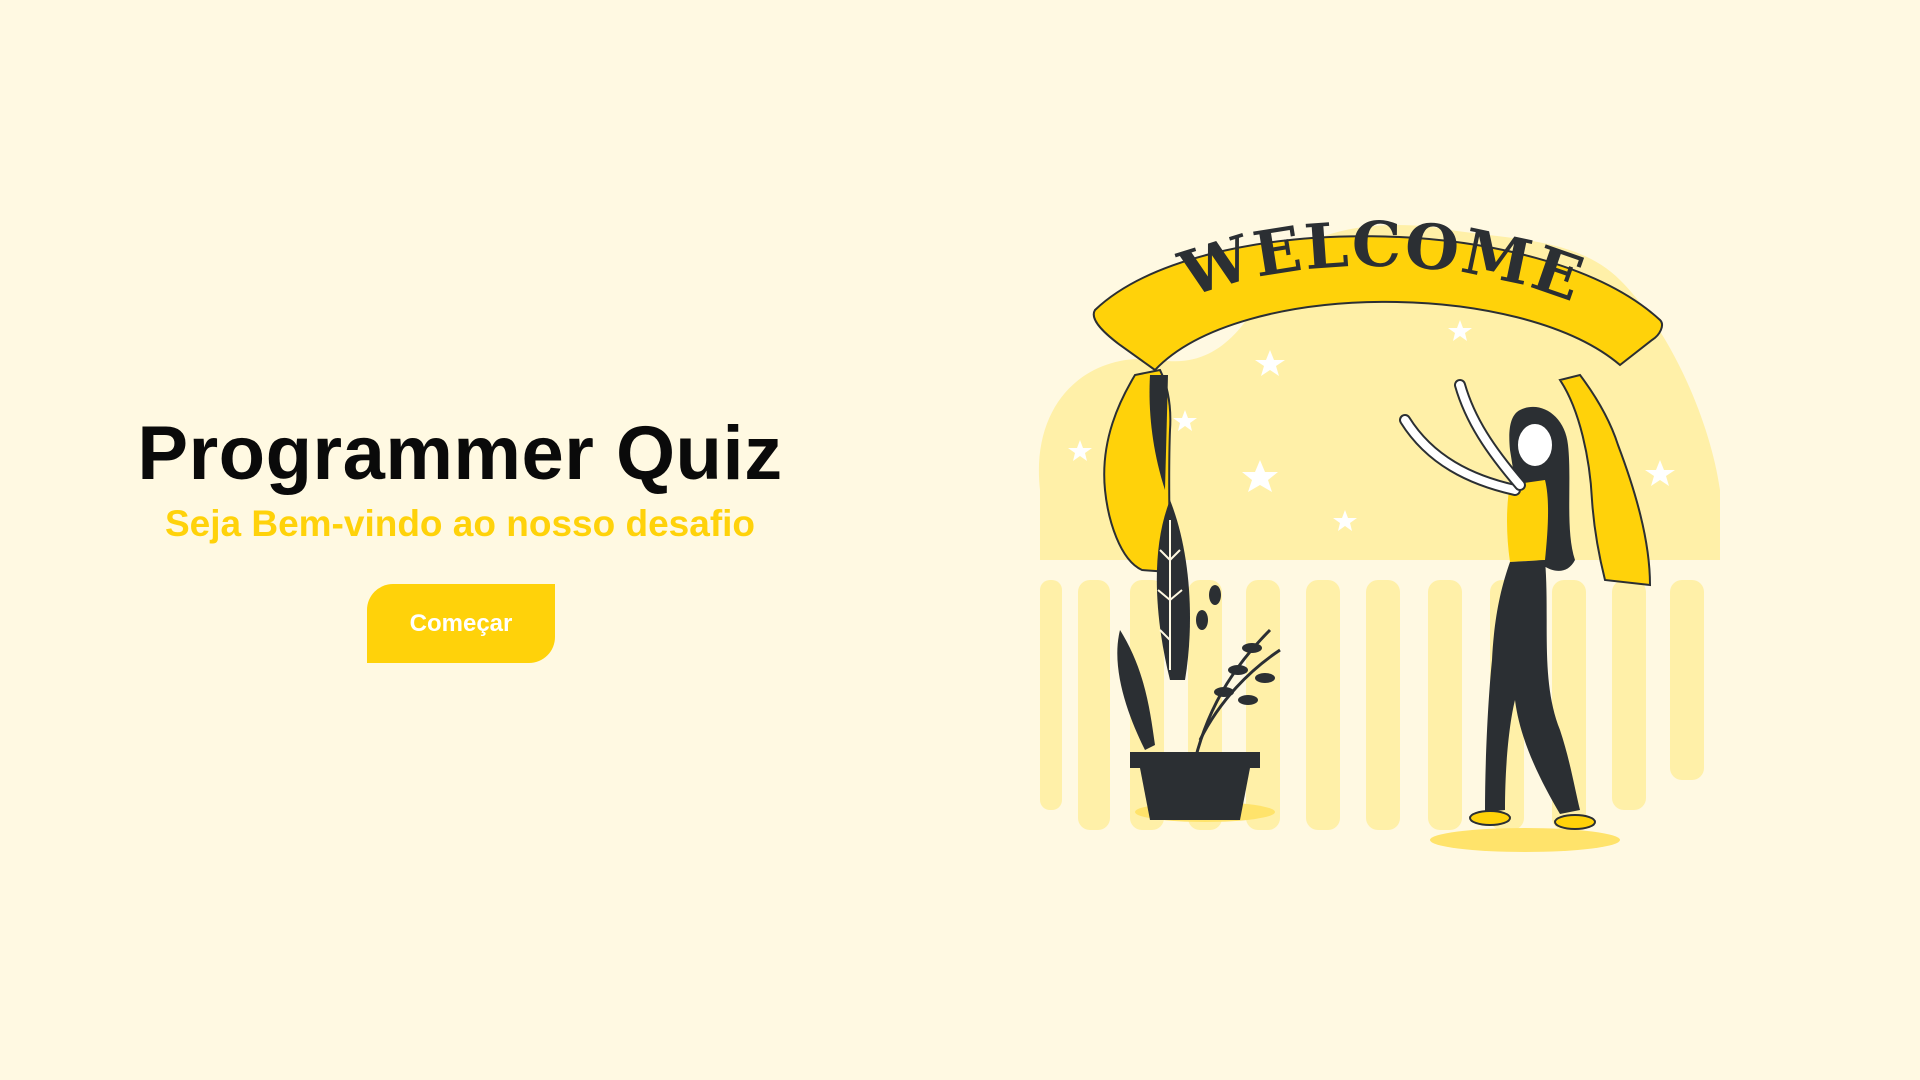  I want to click on pot-rim, so click(1195, 760).